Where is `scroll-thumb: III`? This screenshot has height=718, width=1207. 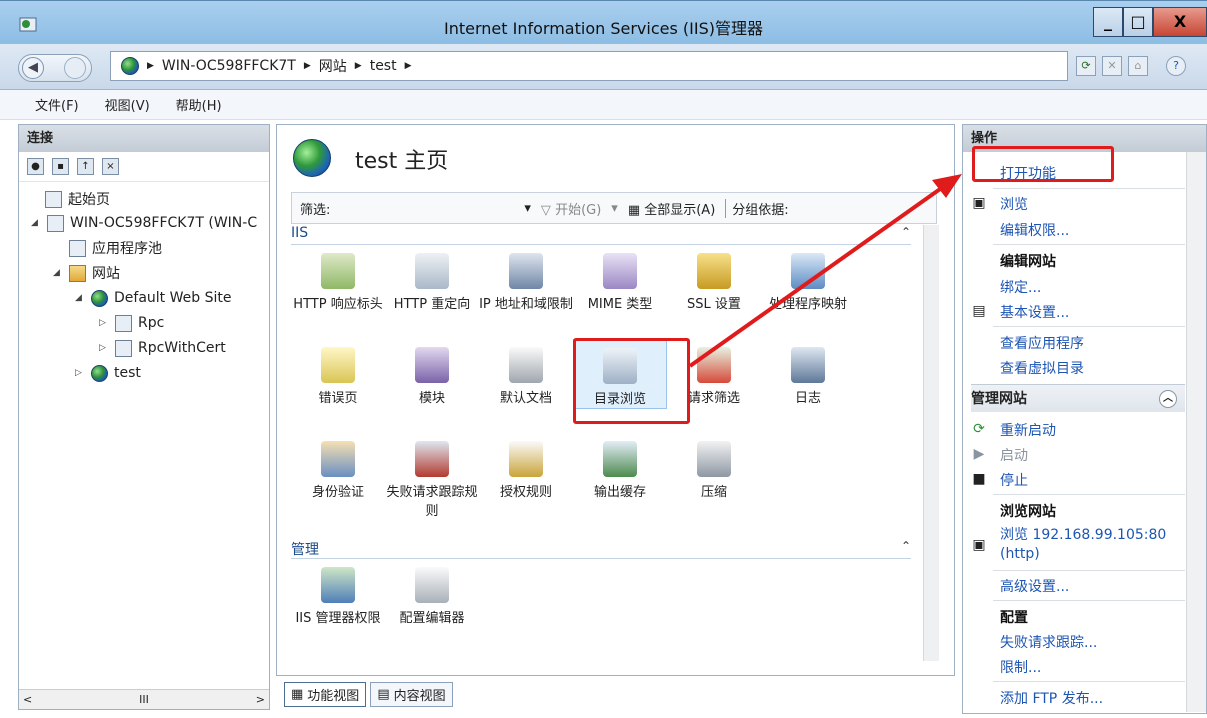
scroll-thumb: III is located at coordinates (144, 699).